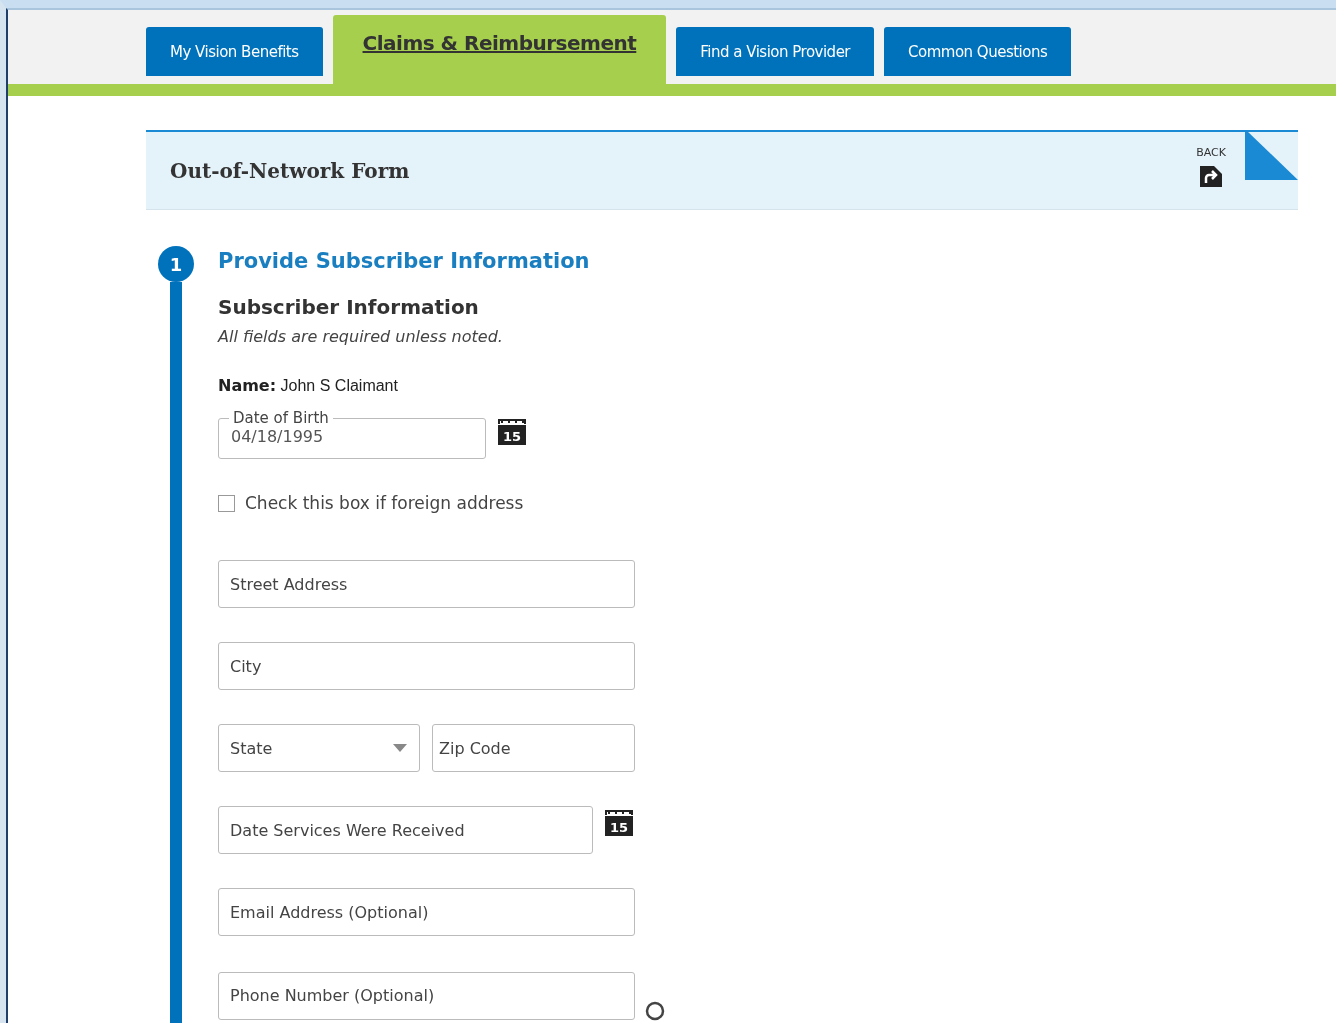 The width and height of the screenshot is (1336, 1023). I want to click on text-field: Street Address, so click(426, 584).